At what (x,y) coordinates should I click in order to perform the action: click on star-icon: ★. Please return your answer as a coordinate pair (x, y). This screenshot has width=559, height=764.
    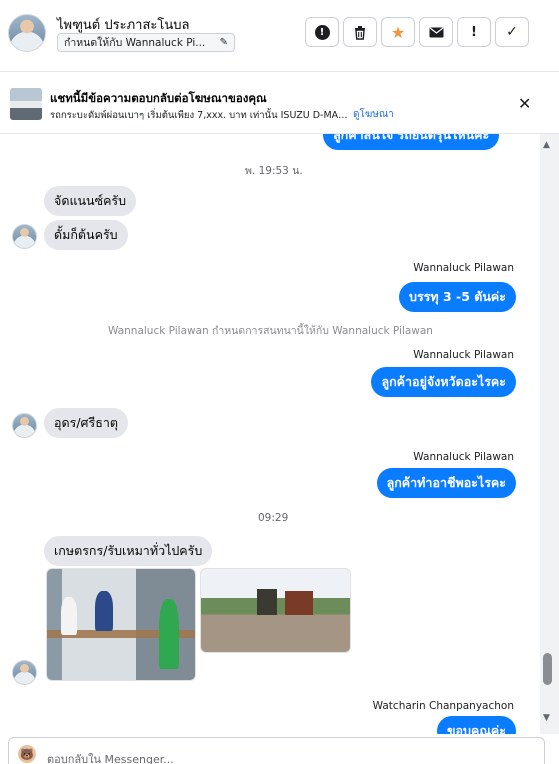
    Looking at the image, I should click on (398, 32).